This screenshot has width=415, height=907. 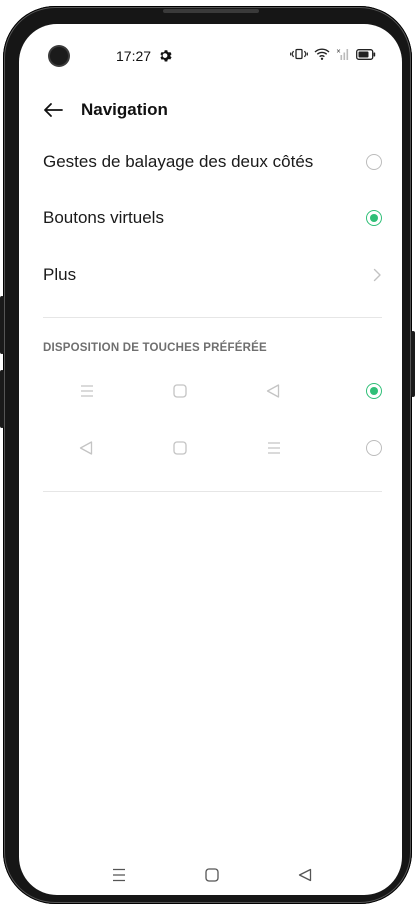 I want to click on app-header: Navigation, so click(x=105, y=110).